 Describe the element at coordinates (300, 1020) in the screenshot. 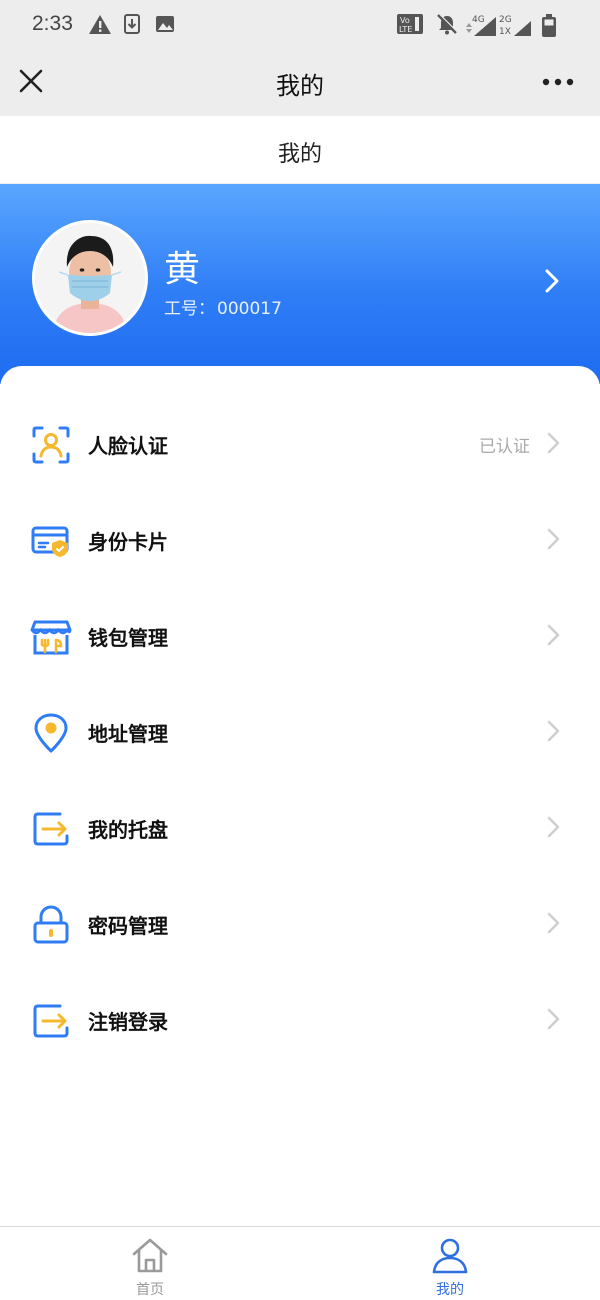

I see `menu-item-logout: 注销登录` at that location.